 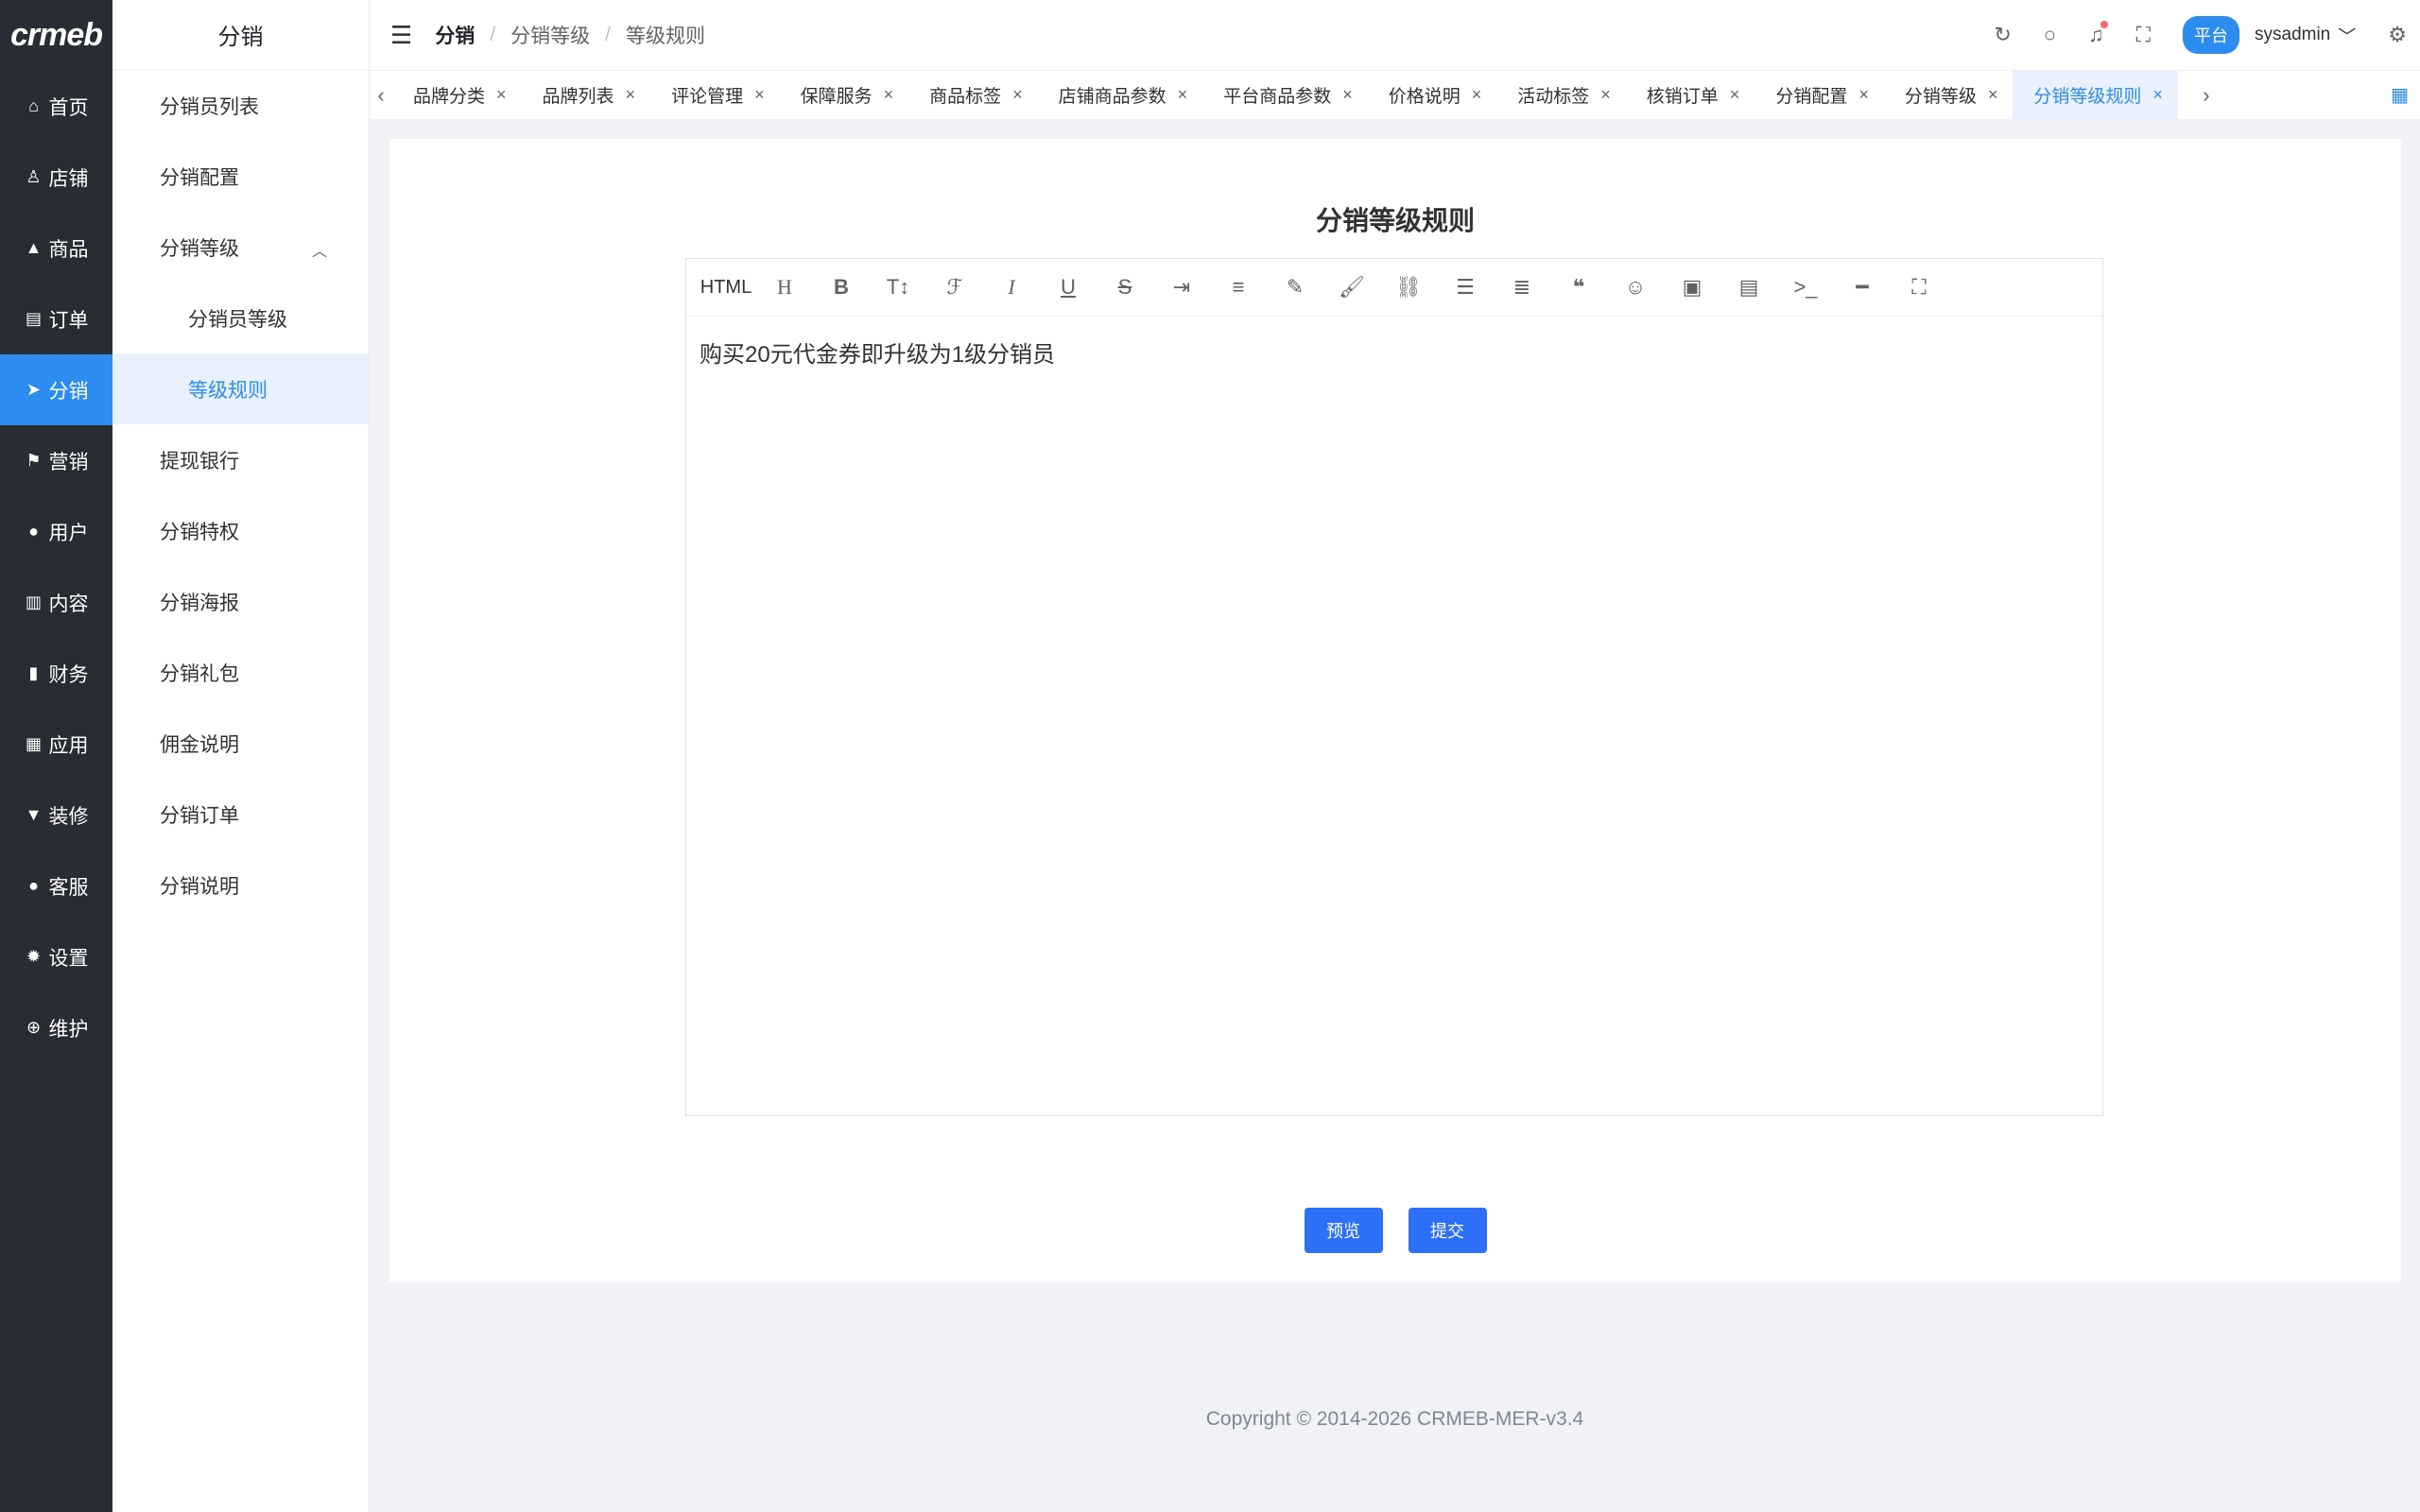 I want to click on subnav-item-level-rules: 等级规则, so click(x=241, y=388).